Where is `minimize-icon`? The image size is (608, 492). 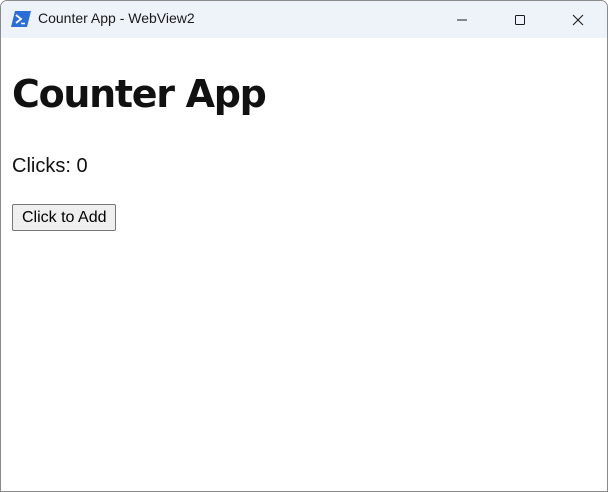
minimize-icon is located at coordinates (462, 19).